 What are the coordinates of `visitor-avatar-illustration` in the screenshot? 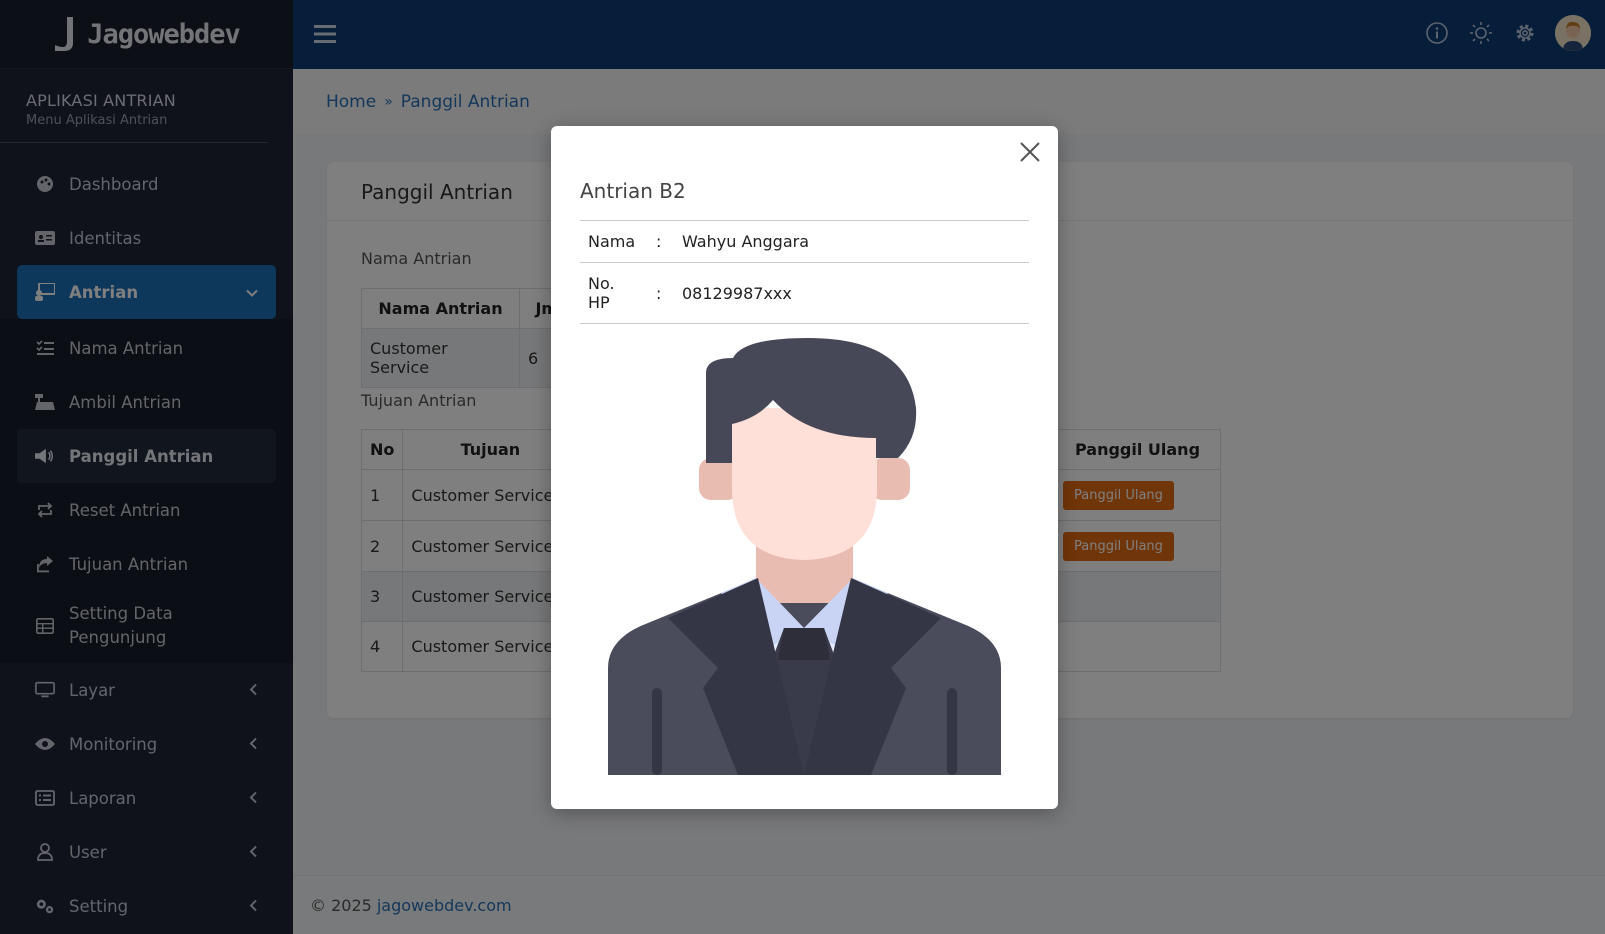 It's located at (804, 556).